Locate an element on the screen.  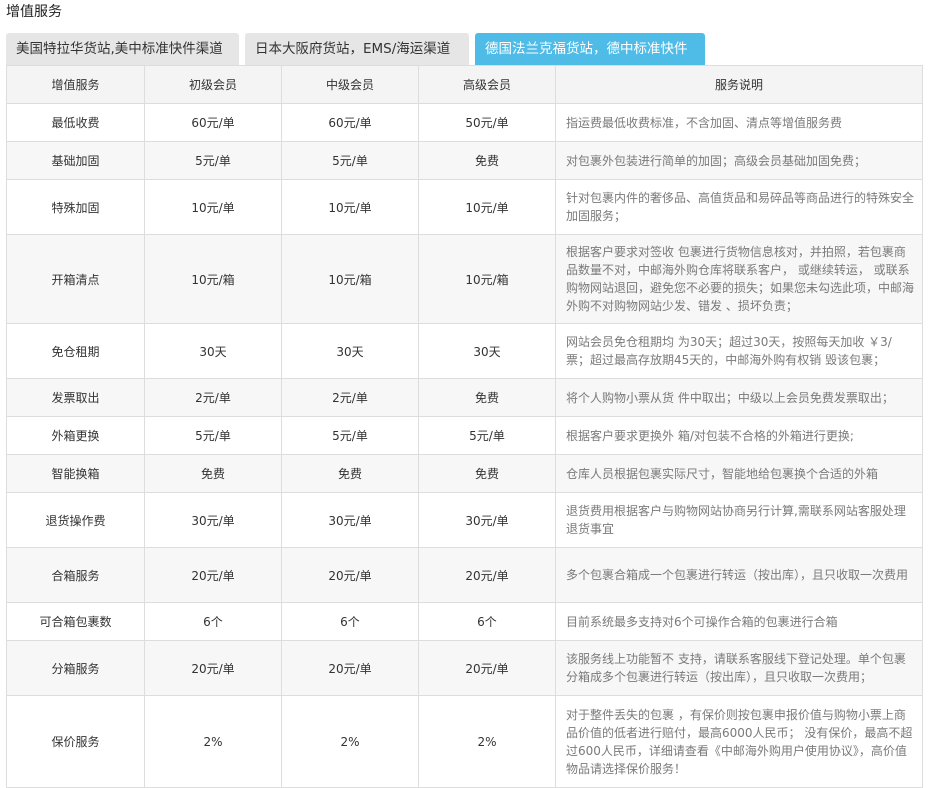
mid-member-price-cell: 30天 is located at coordinates (350, 351).